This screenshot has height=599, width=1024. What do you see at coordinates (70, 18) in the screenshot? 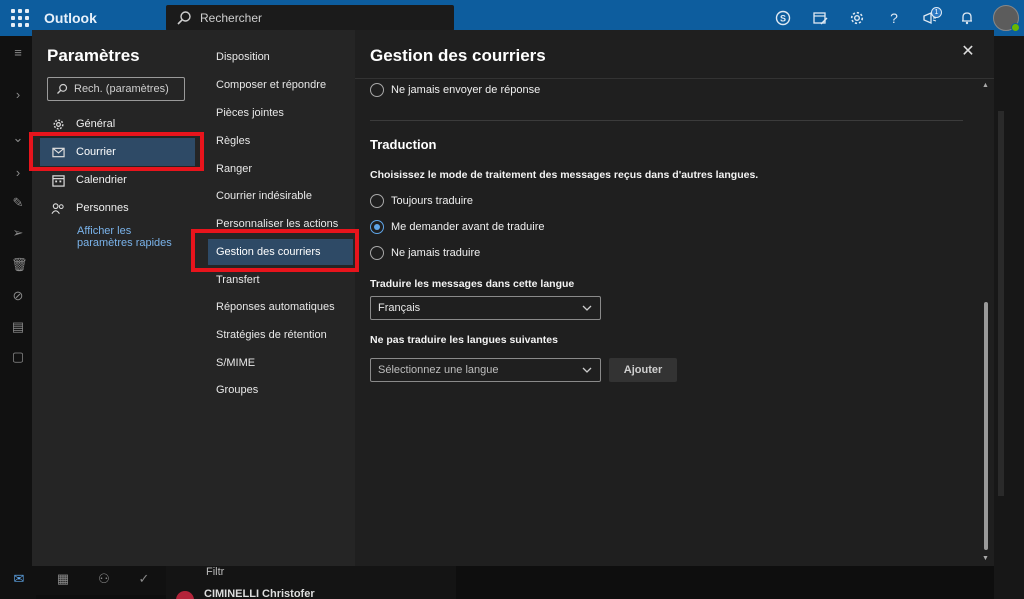
I see `app-brand: Outlook` at bounding box center [70, 18].